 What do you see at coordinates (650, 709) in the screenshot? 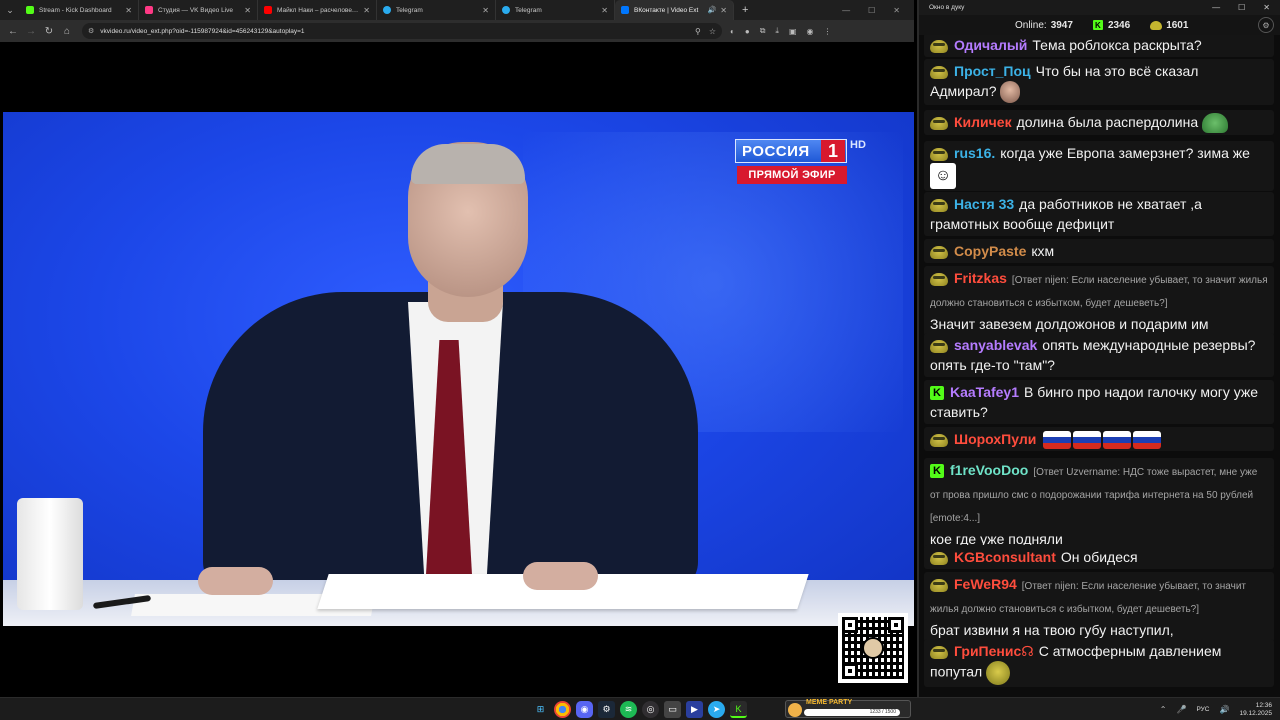
I see `obs-icon: ◎` at bounding box center [650, 709].